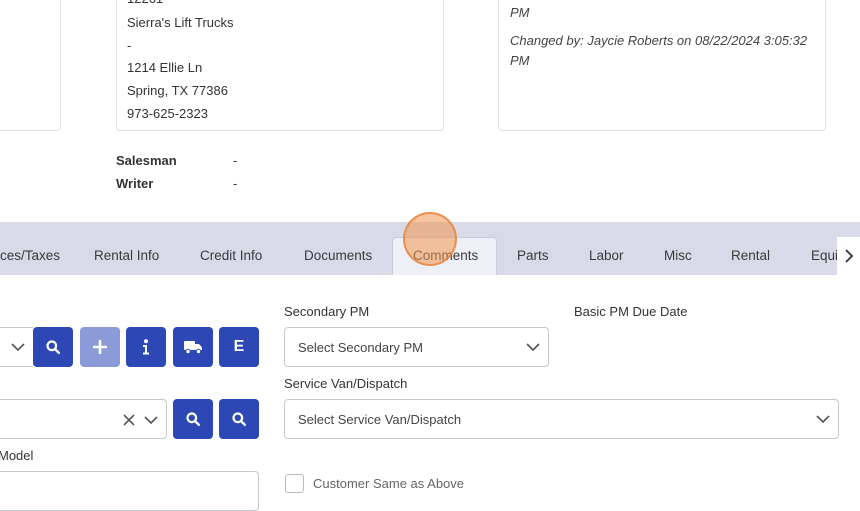  I want to click on model-label: Model, so click(17, 455).